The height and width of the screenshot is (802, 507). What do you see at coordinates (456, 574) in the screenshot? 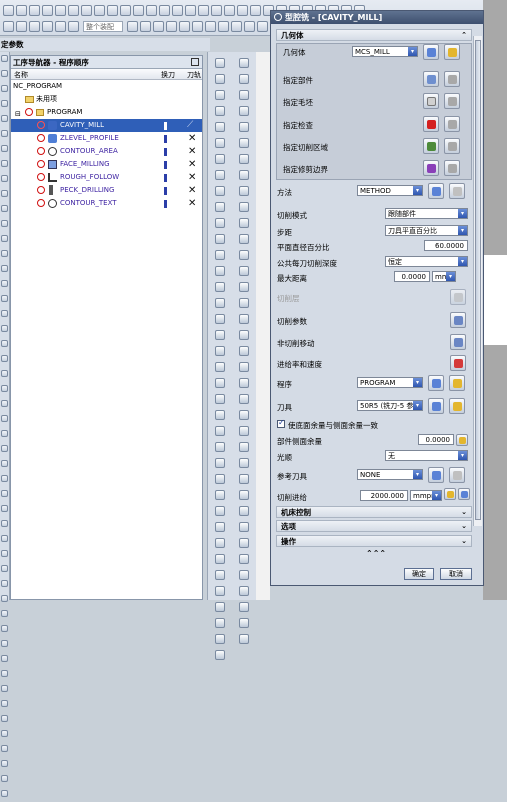
I see `cancel-button: 取消` at bounding box center [456, 574].